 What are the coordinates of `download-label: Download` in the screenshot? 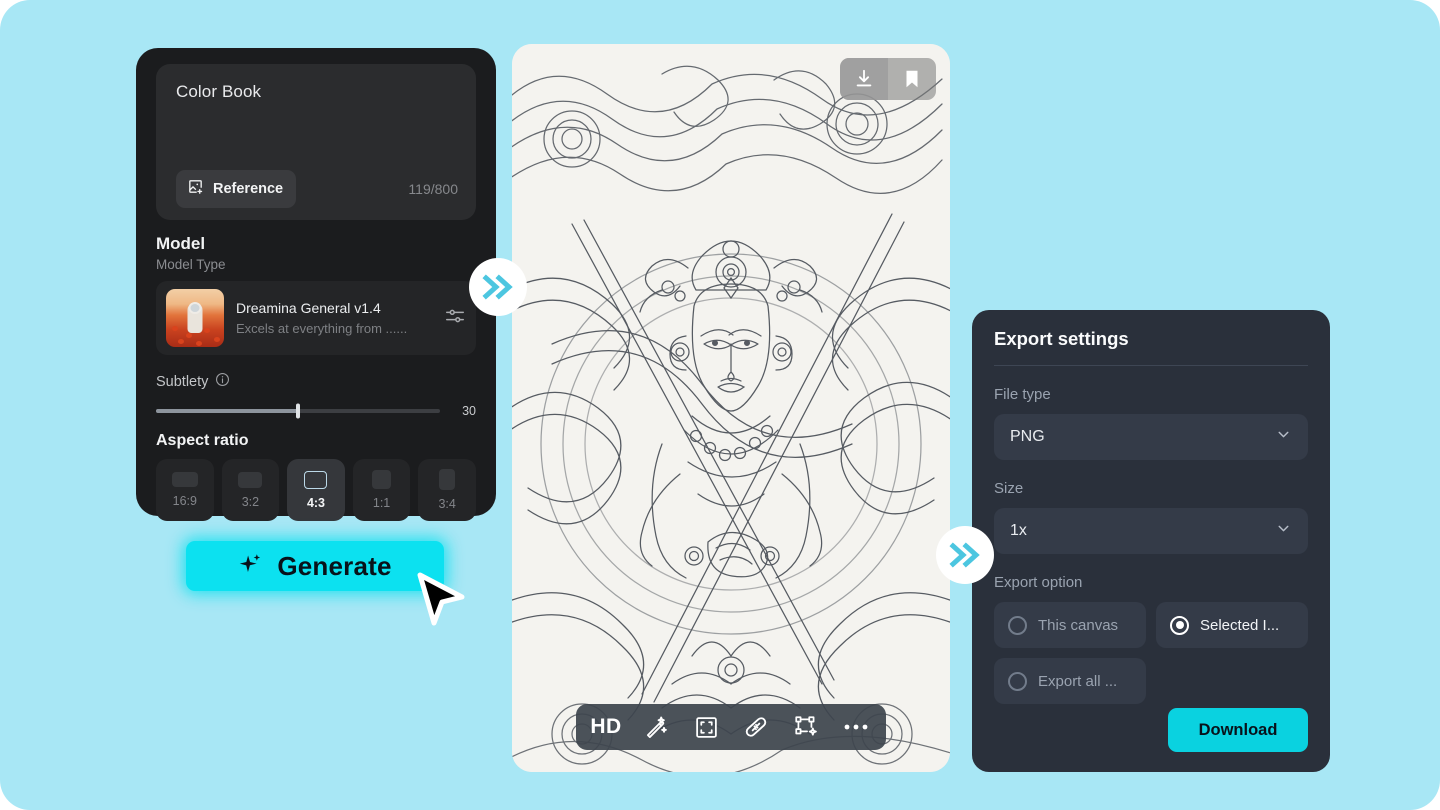 It's located at (1238, 729).